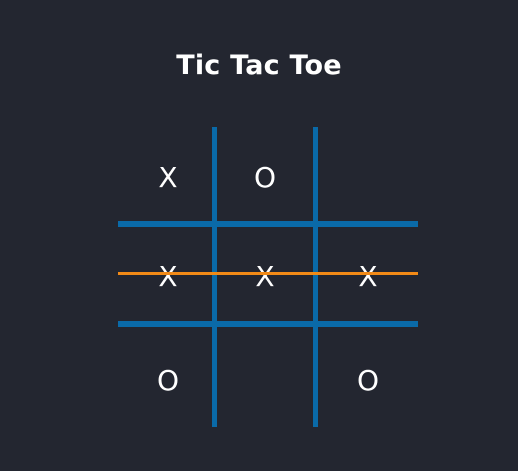 This screenshot has width=518, height=471. I want to click on cell-3: X, so click(168, 276).